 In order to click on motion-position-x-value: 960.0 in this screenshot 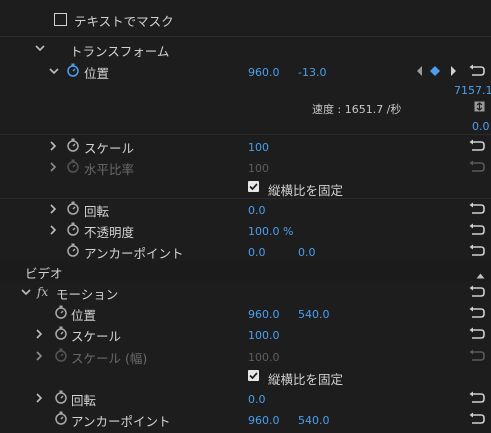, I will do `click(264, 314)`.